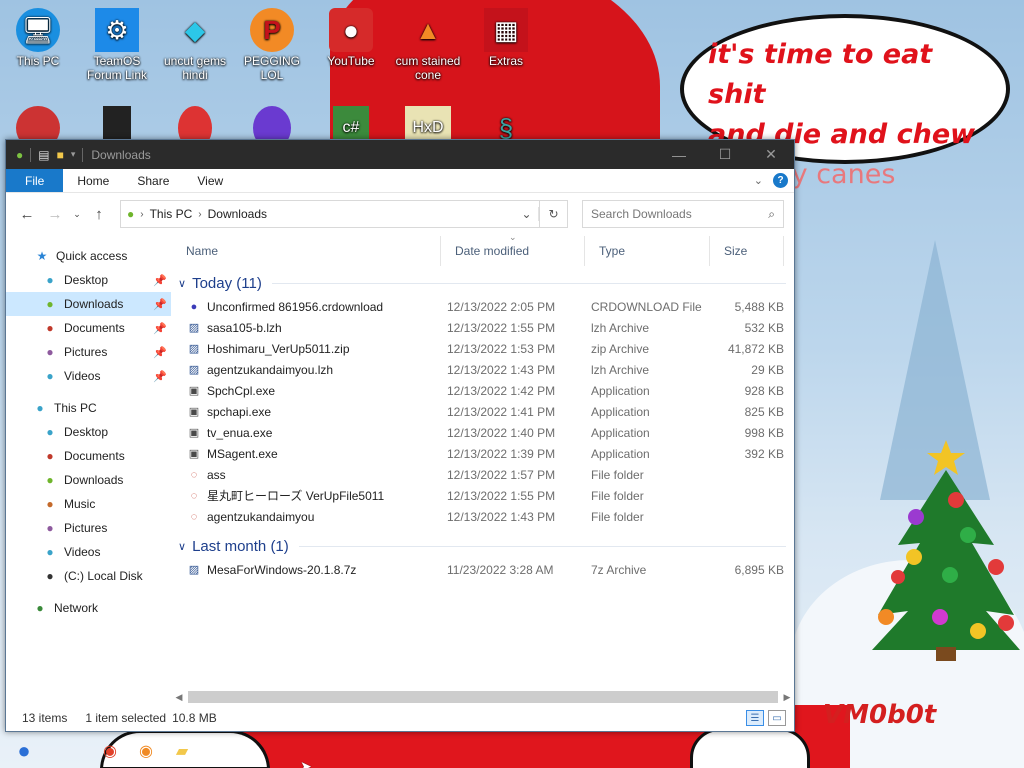 This screenshot has height=768, width=1024. Describe the element at coordinates (428, 45) in the screenshot. I see `desktop-icon-cum-stained-cone: ▲ cum stained cone` at that location.